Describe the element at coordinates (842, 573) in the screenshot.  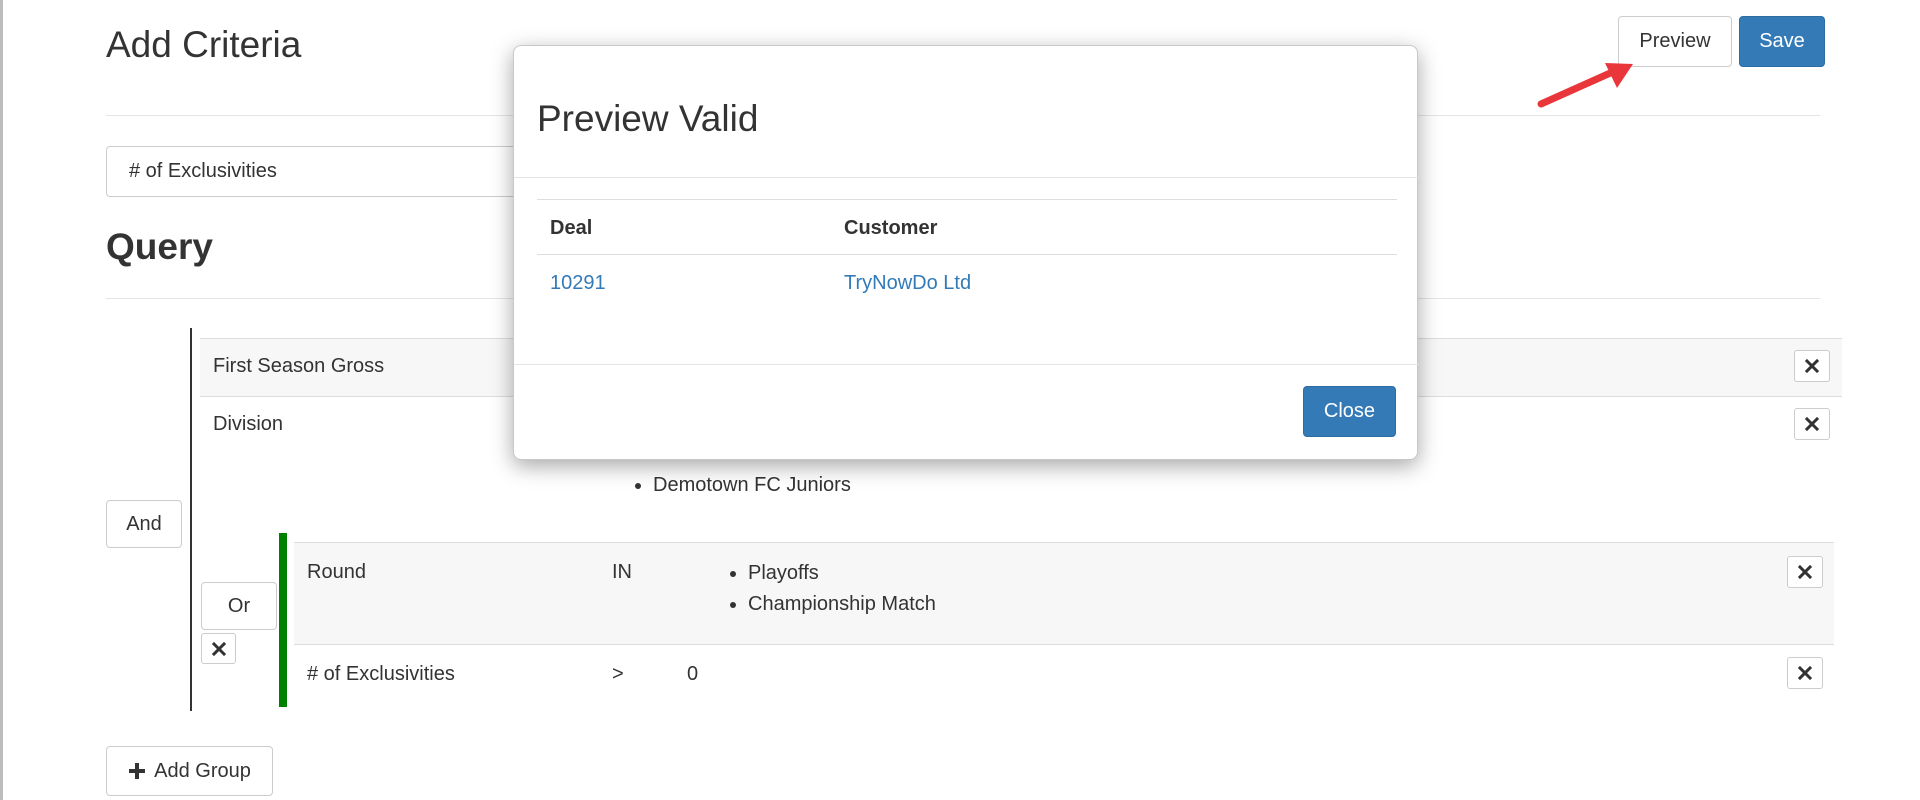
I see `value-item: Playoffs` at that location.